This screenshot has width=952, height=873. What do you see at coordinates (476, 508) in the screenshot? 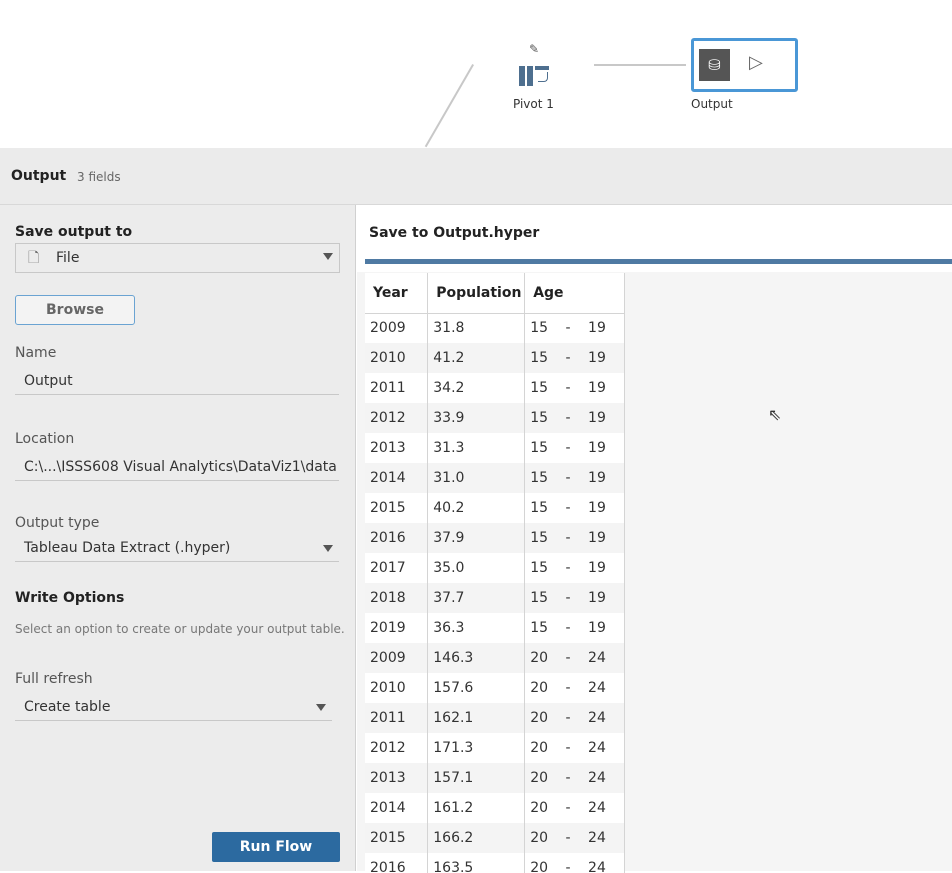
I see `cell-population: 40.2` at bounding box center [476, 508].